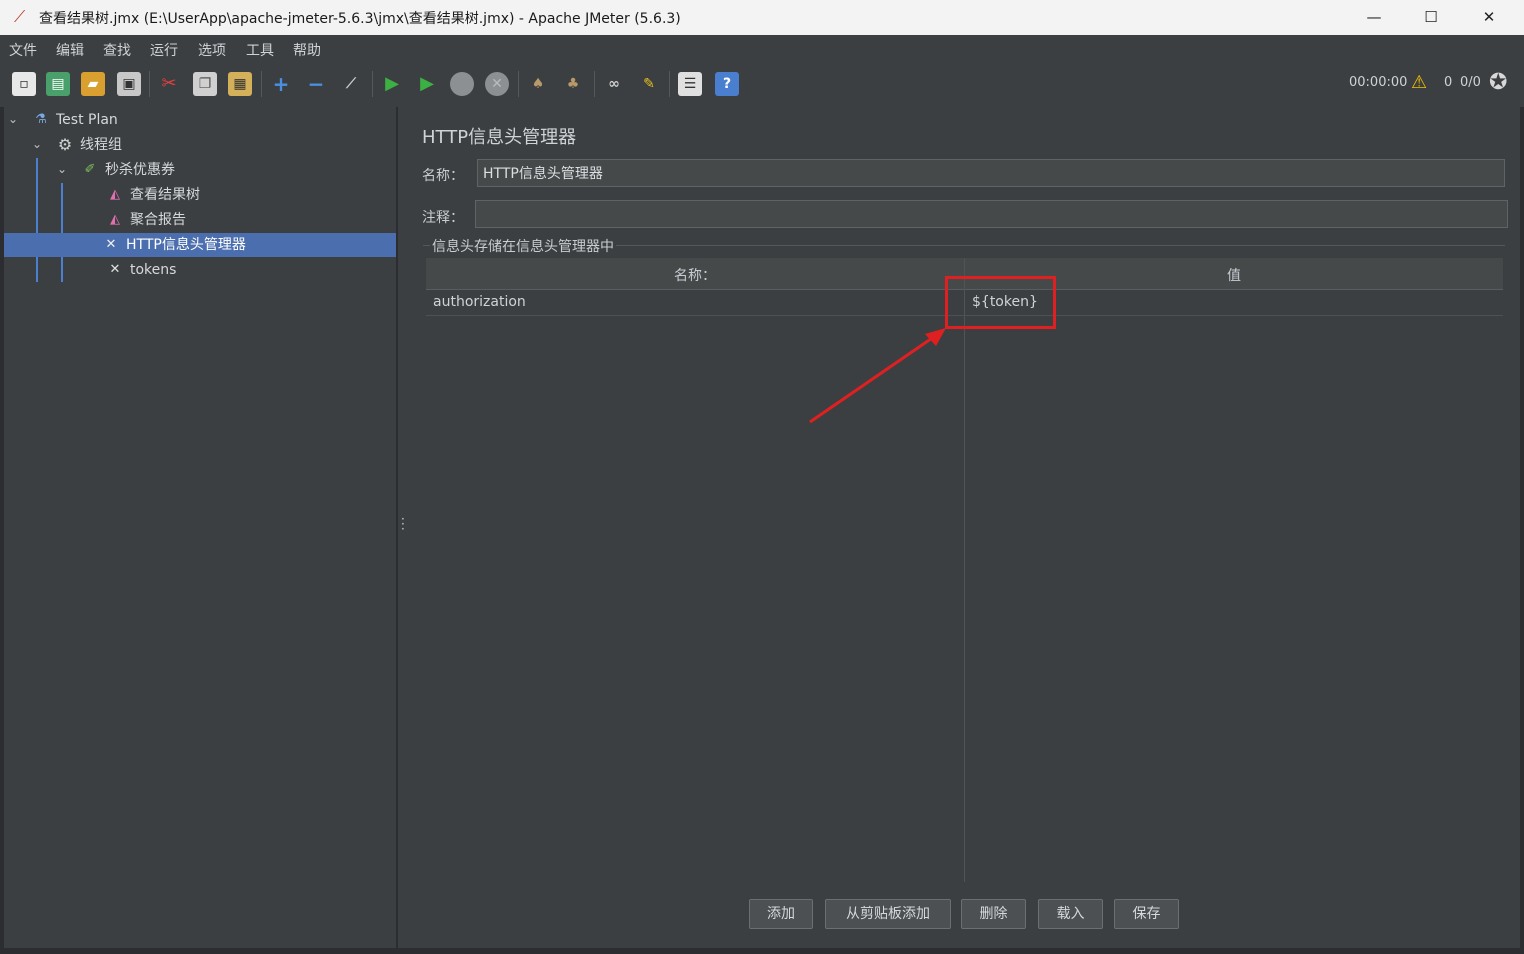  Describe the element at coordinates (443, 218) in the screenshot. I see `comment-label: 注释：` at that location.